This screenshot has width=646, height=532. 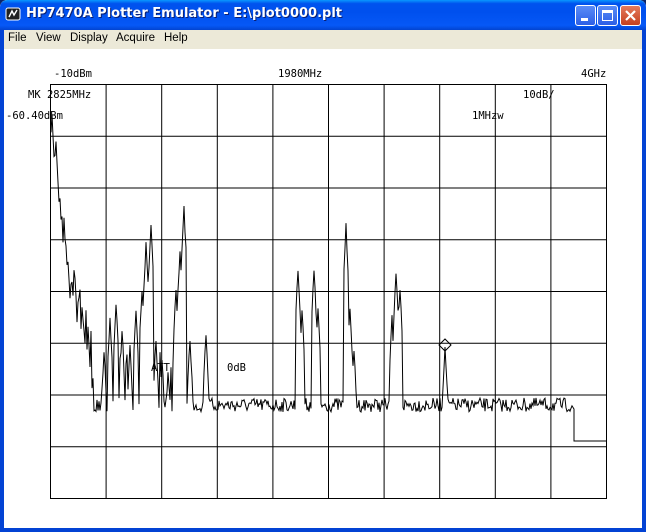 I want to click on att-value-label: 0dB, so click(x=236, y=368).